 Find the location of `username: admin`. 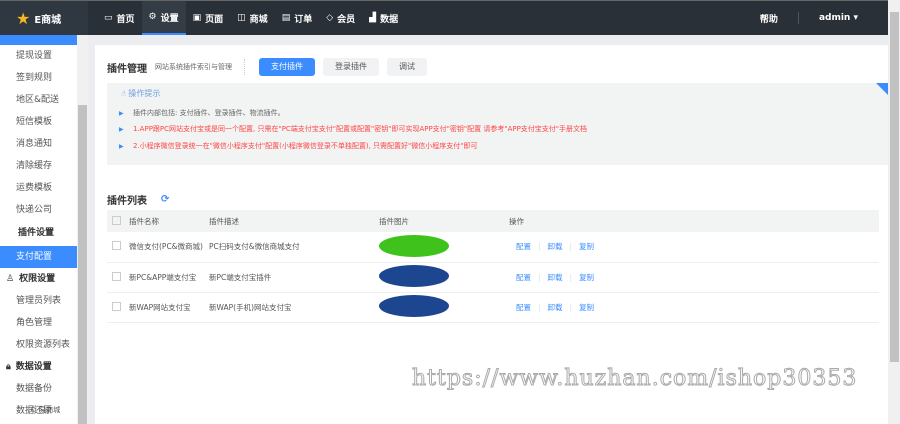

username: admin is located at coordinates (834, 18).